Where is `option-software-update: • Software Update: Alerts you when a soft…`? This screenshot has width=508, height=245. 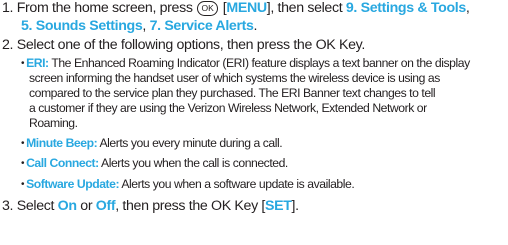 option-software-update: • Software Update: Alerts you when a soft… is located at coordinates (188, 184).